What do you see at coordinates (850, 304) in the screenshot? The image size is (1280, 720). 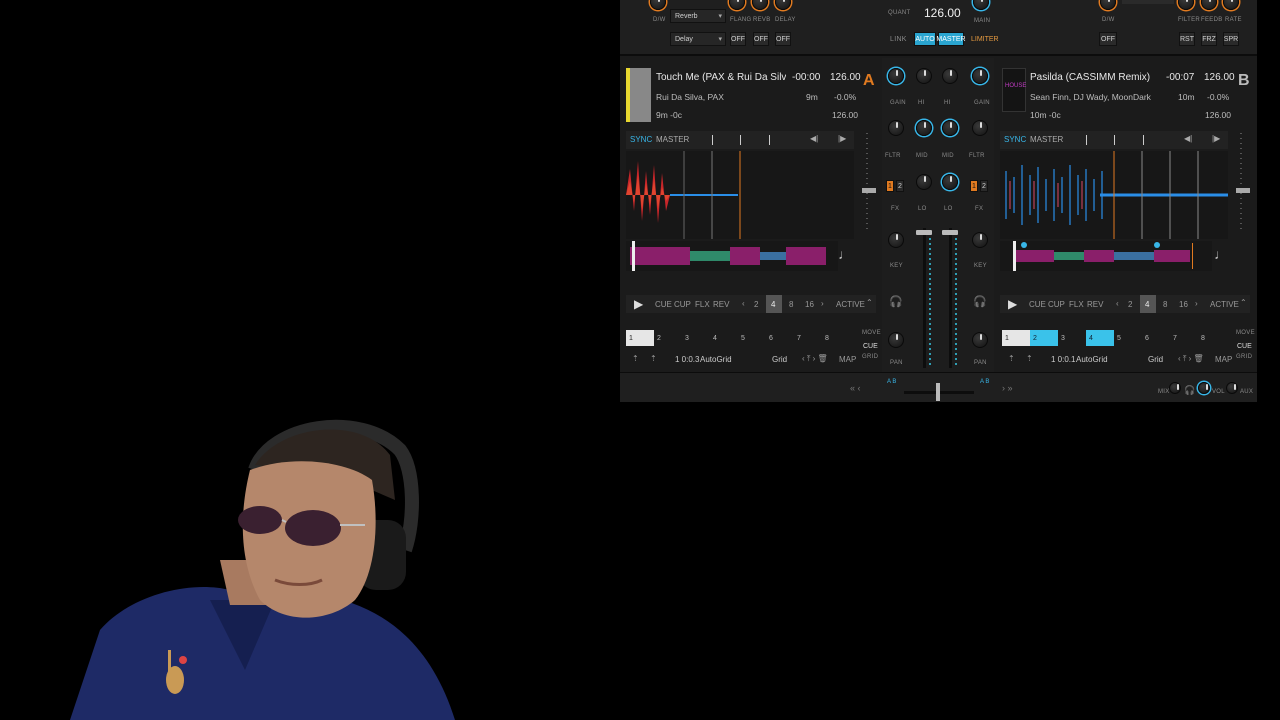 I see `deck-a-active-button: ACTIVE` at bounding box center [850, 304].